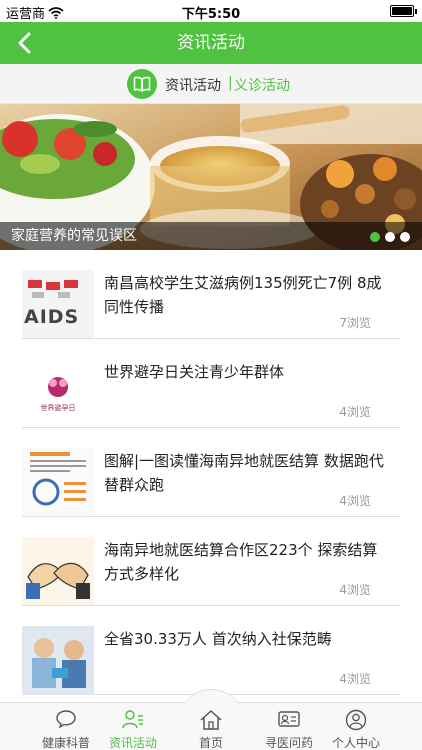  I want to click on tab-free-clinic: 义诊活动, so click(262, 85).